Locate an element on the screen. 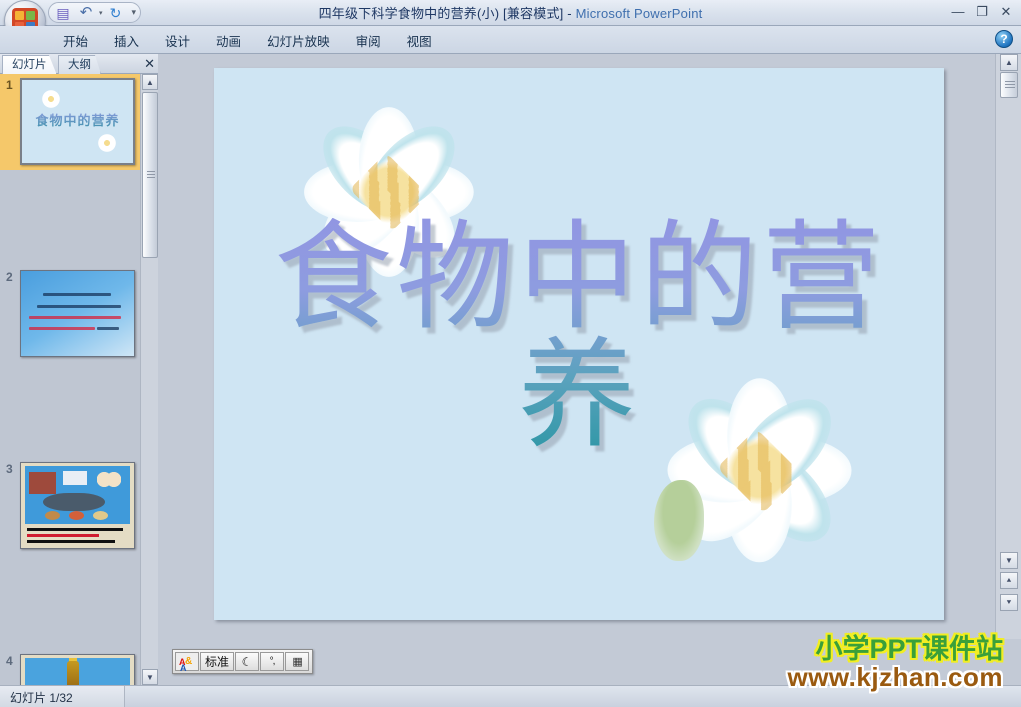  customize-qat-icon: ▾ is located at coordinates (134, 12).